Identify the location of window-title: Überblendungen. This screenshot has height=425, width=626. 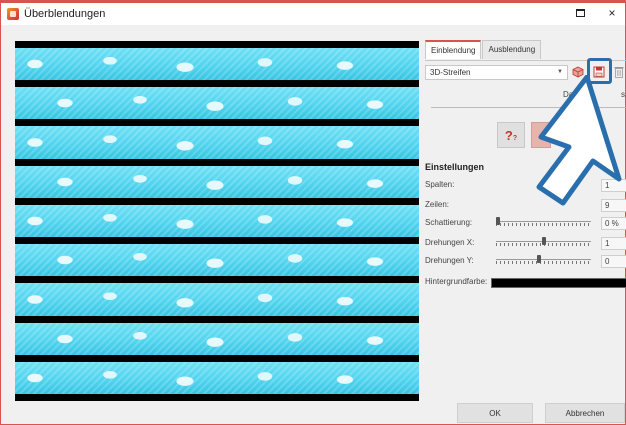
(65, 14).